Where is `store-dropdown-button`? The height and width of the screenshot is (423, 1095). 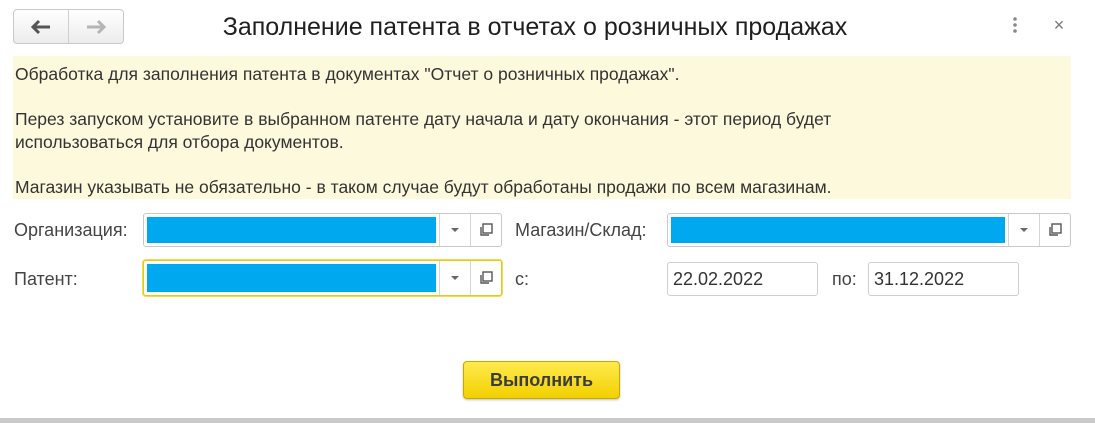
store-dropdown-button is located at coordinates (1023, 230).